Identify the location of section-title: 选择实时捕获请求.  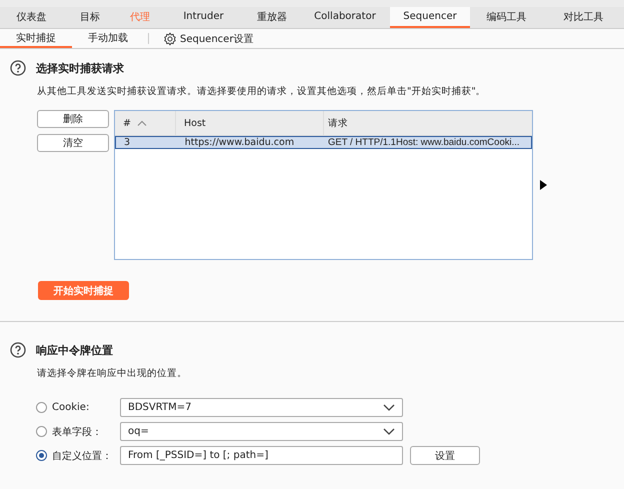
(80, 68).